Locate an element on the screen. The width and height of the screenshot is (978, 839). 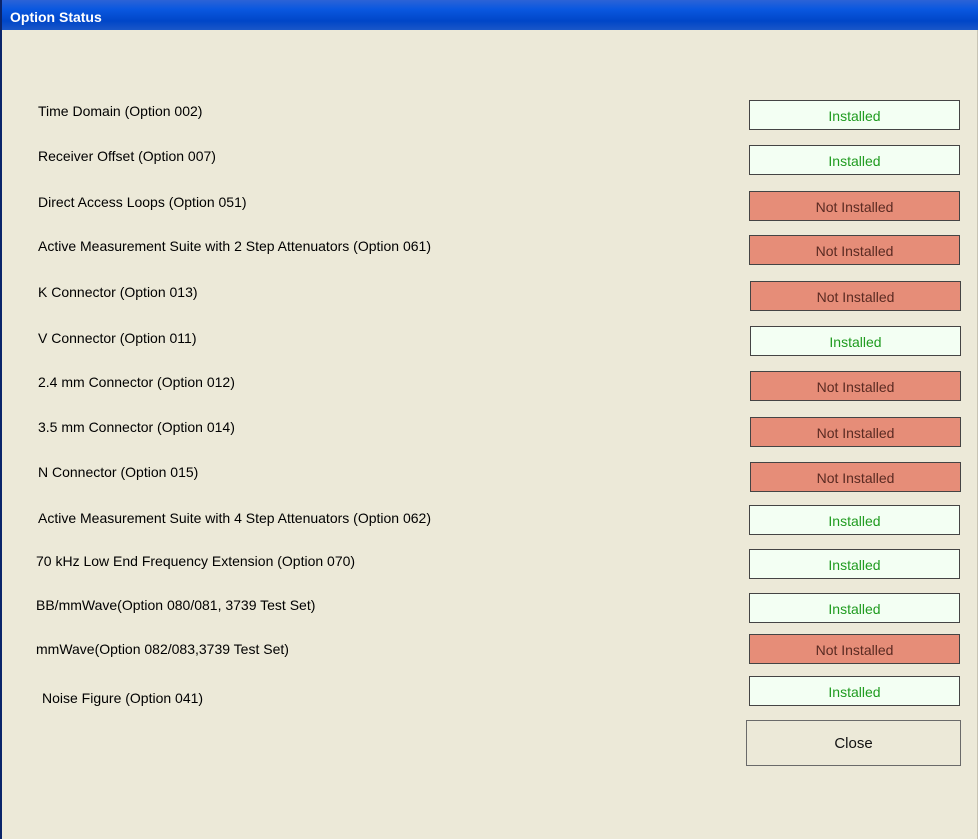
option-label: N Connector (Option 015) is located at coordinates (118, 472).